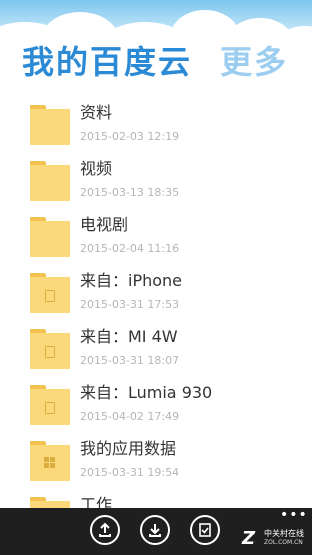 This screenshot has height=555, width=320. I want to click on download-button, so click(155, 530).